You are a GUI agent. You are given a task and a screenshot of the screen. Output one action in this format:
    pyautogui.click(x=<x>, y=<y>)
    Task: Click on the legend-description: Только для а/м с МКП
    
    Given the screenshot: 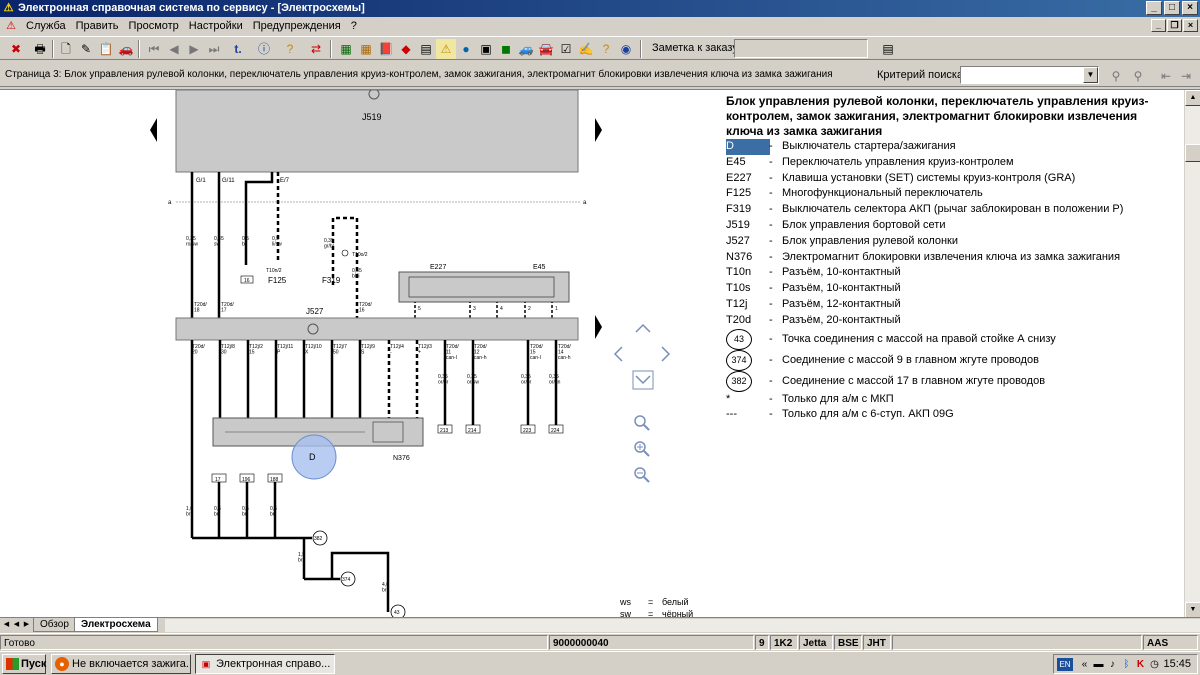 What is the action you would take?
    pyautogui.click(x=838, y=398)
    